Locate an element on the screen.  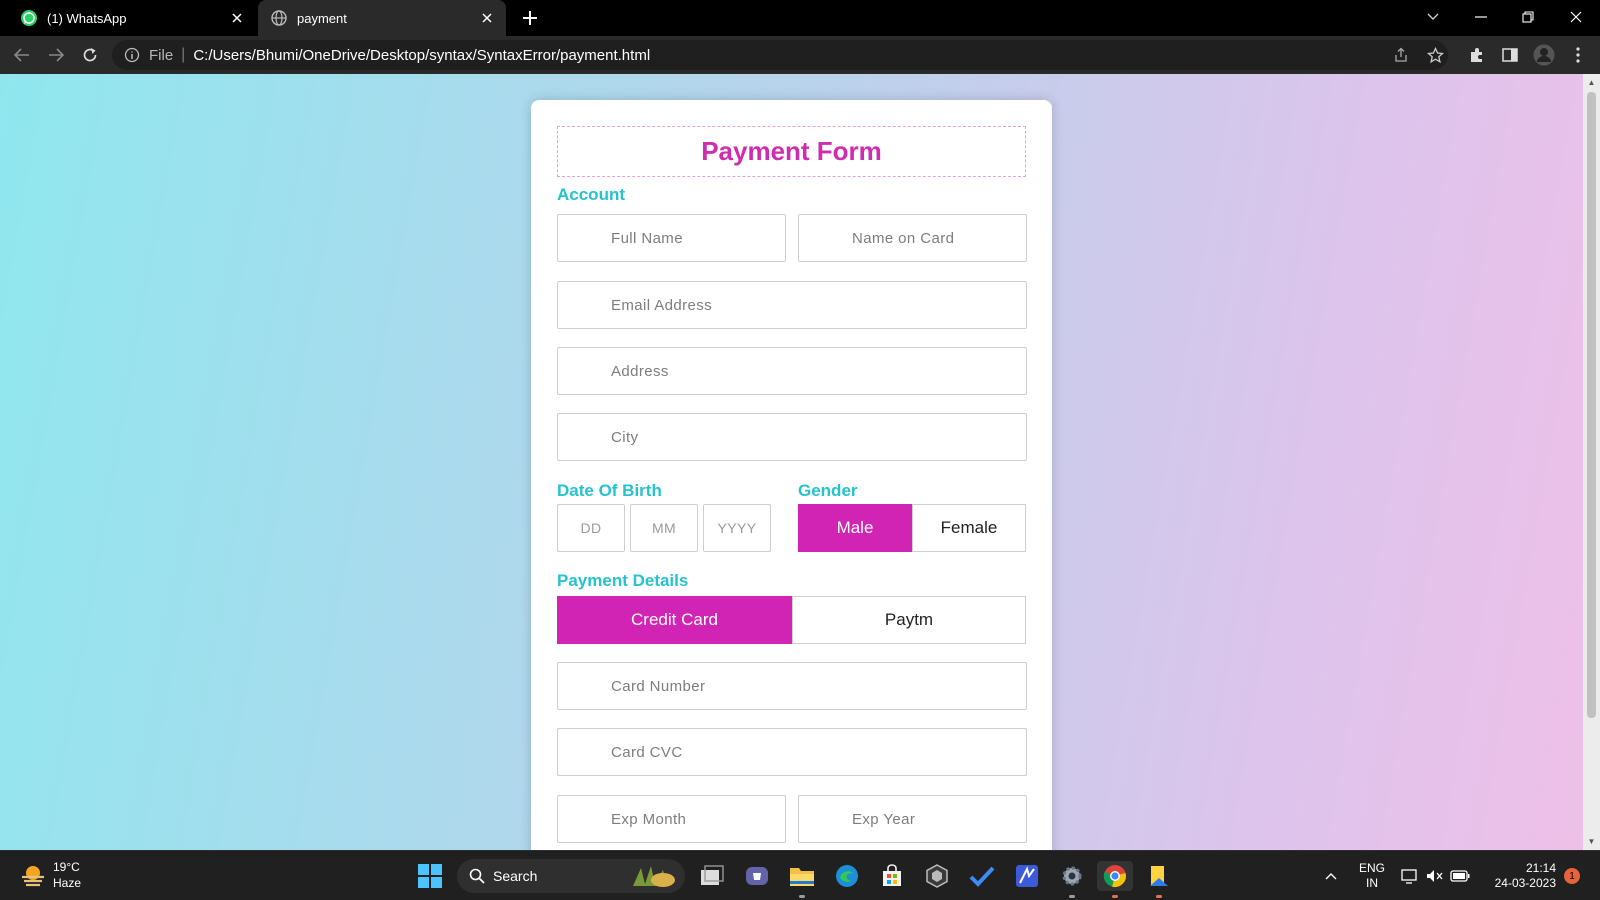
tray-chevron-up-icon is located at coordinates (1331, 876).